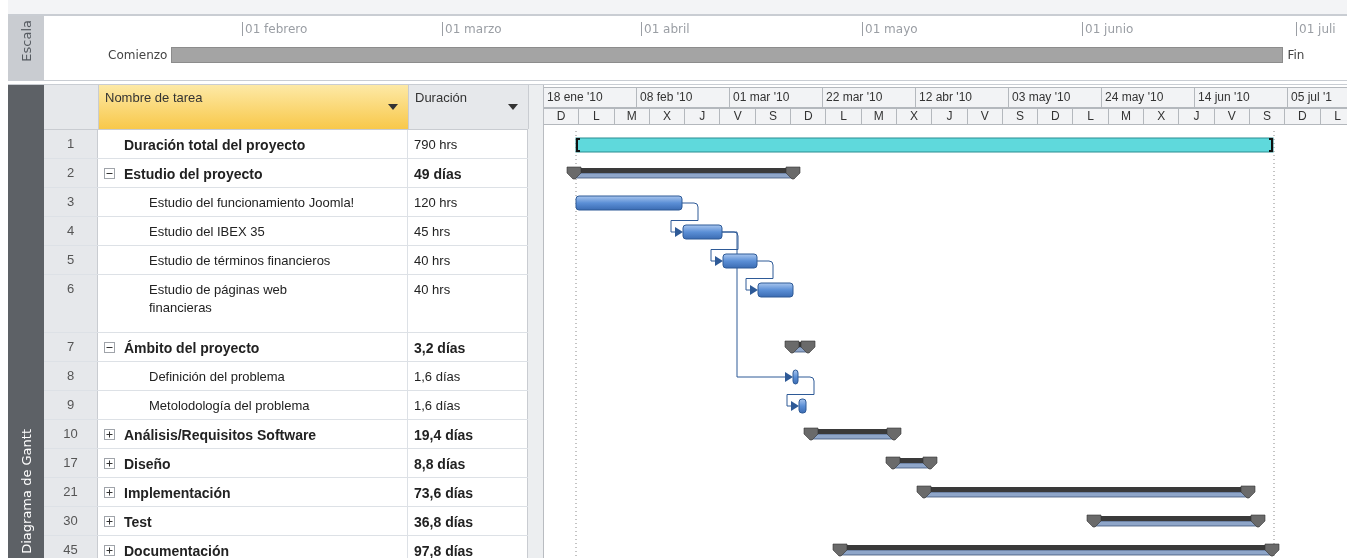  What do you see at coordinates (138, 522) in the screenshot?
I see `task-name: Test` at bounding box center [138, 522].